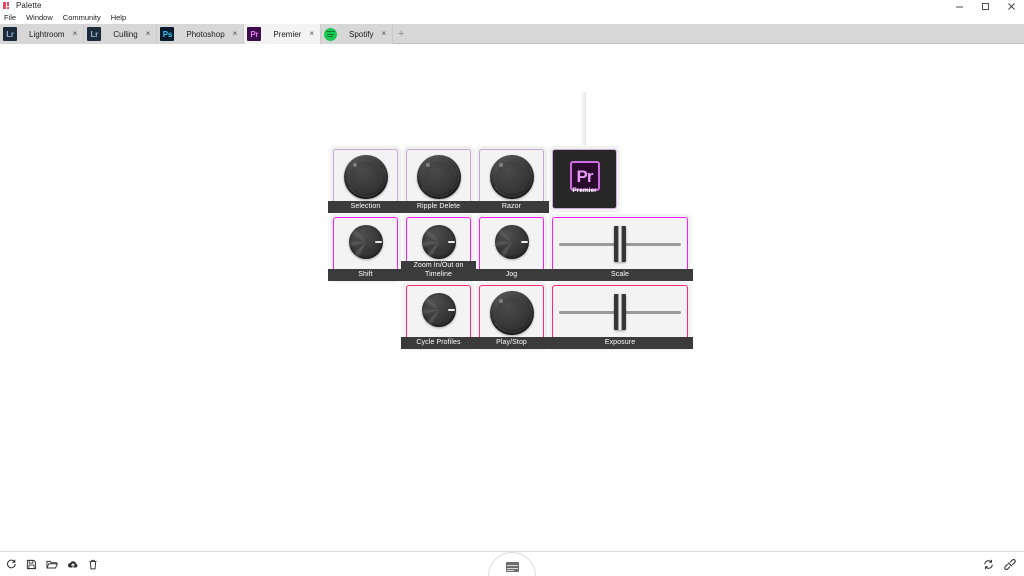  What do you see at coordinates (167, 34) in the screenshot?
I see `ps-app-icon: Ps` at bounding box center [167, 34].